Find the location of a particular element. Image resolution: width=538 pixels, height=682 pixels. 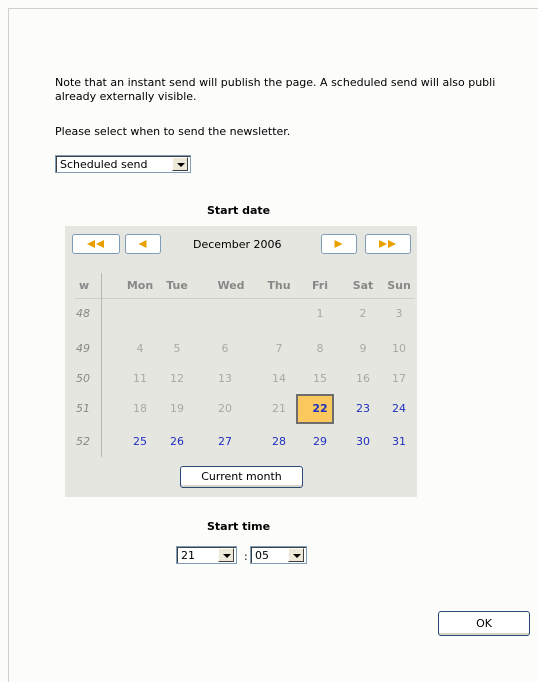

right-arrow-icon is located at coordinates (338, 244).